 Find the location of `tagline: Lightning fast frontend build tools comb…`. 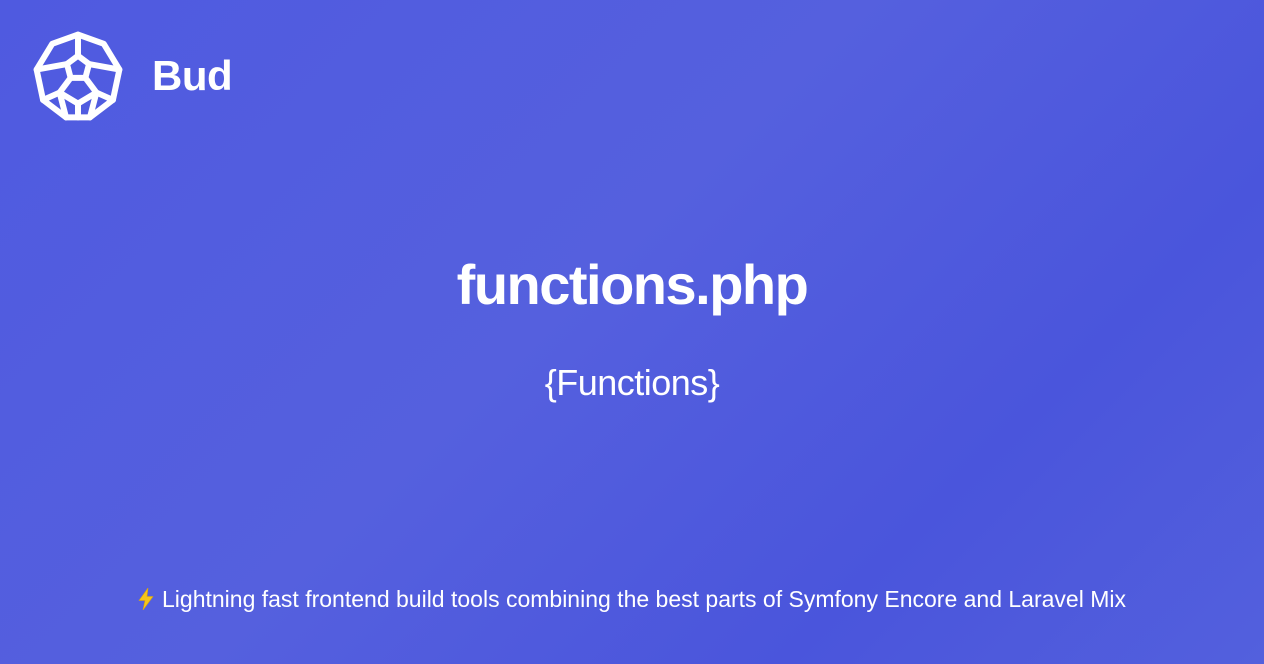

tagline: Lightning fast frontend build tools comb… is located at coordinates (632, 599).